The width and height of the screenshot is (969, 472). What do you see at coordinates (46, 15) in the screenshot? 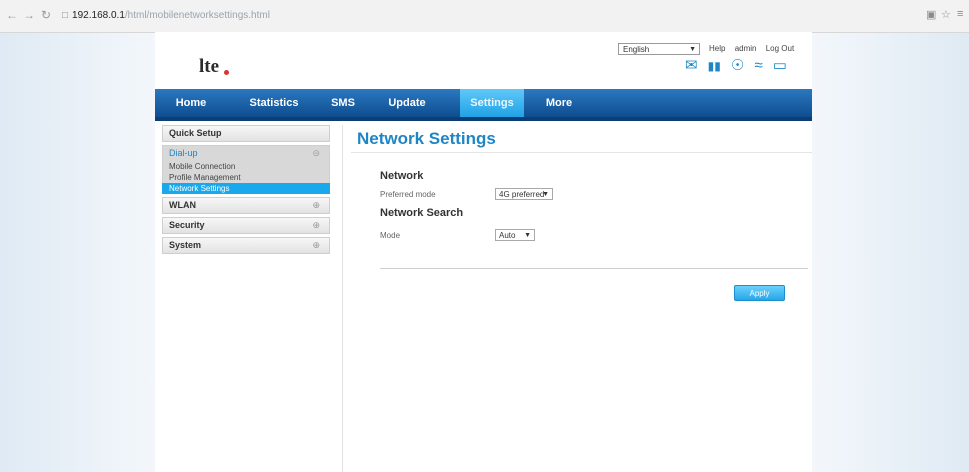
I see `reload-icon: ↻` at bounding box center [46, 15].